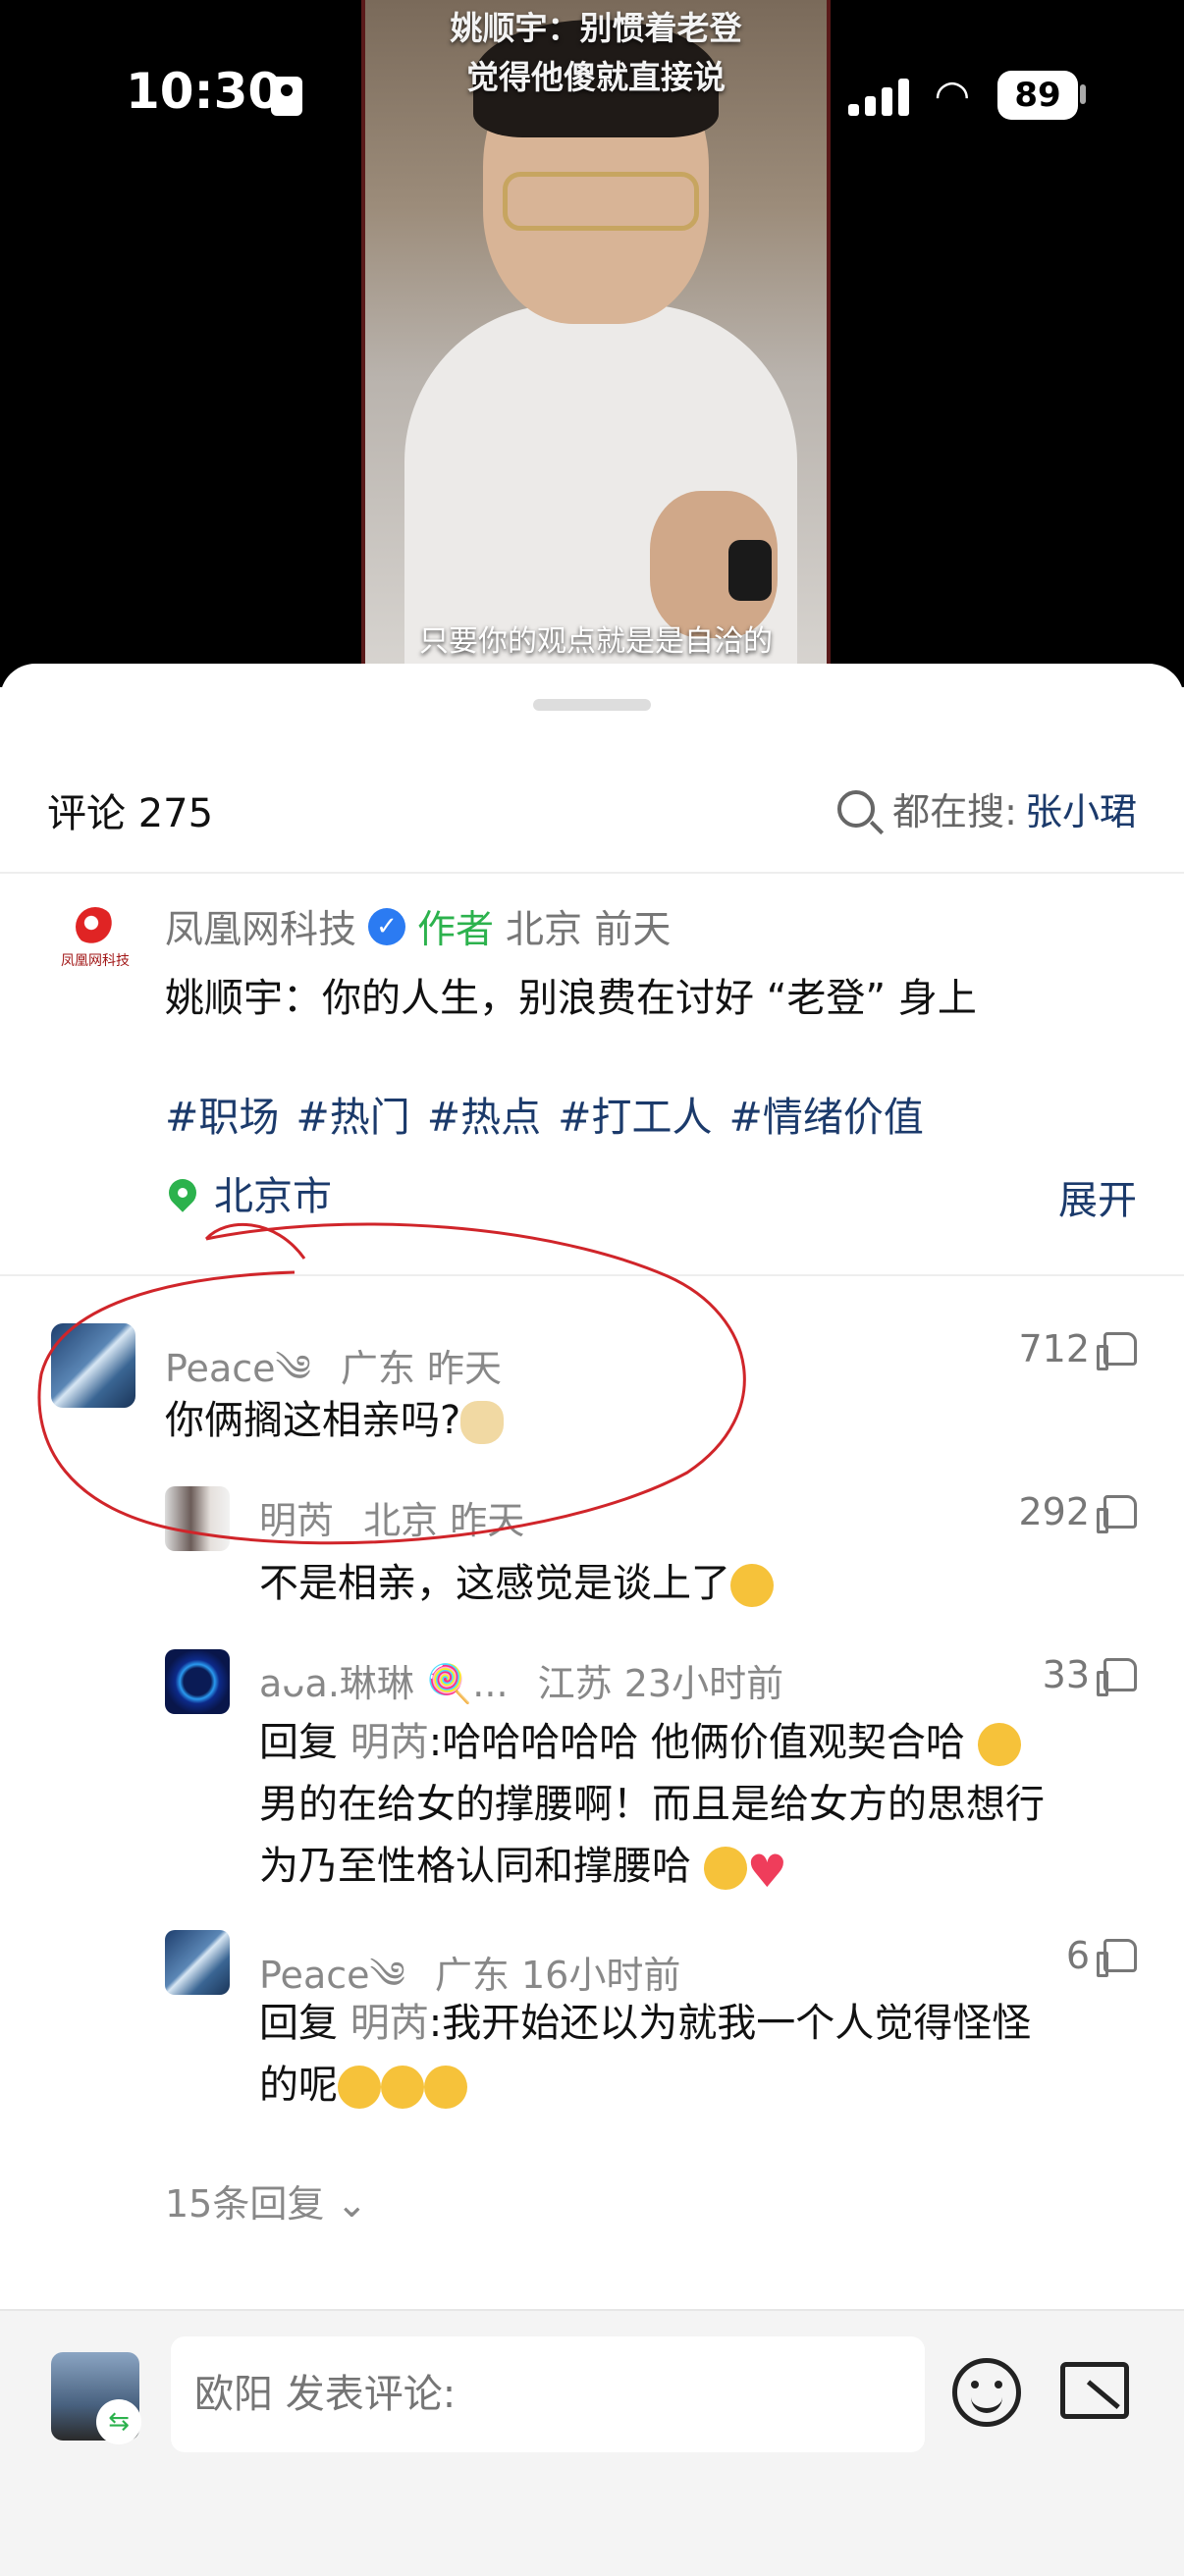 The height and width of the screenshot is (2576, 1184). I want to click on reply-body: 不是相亲，这感觉是谈上了, so click(495, 1583).